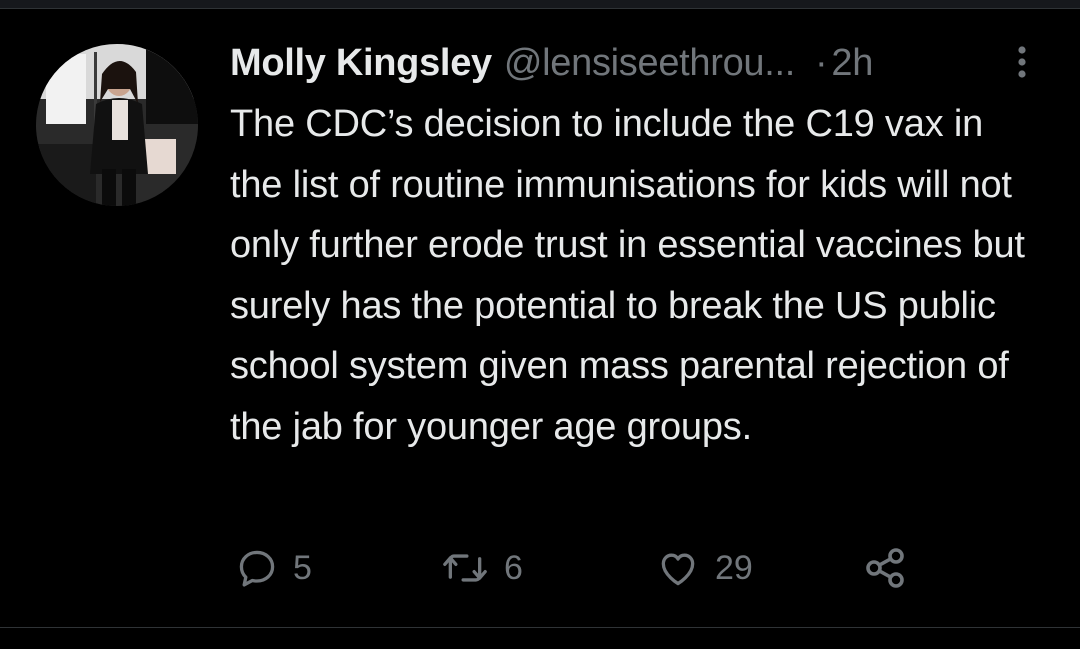 The height and width of the screenshot is (649, 1080). I want to click on more-options-button, so click(1022, 62).